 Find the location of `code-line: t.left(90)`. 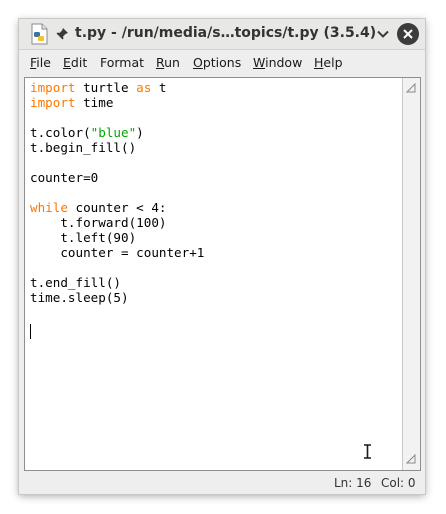

code-line: t.left(90) is located at coordinates (215, 237).